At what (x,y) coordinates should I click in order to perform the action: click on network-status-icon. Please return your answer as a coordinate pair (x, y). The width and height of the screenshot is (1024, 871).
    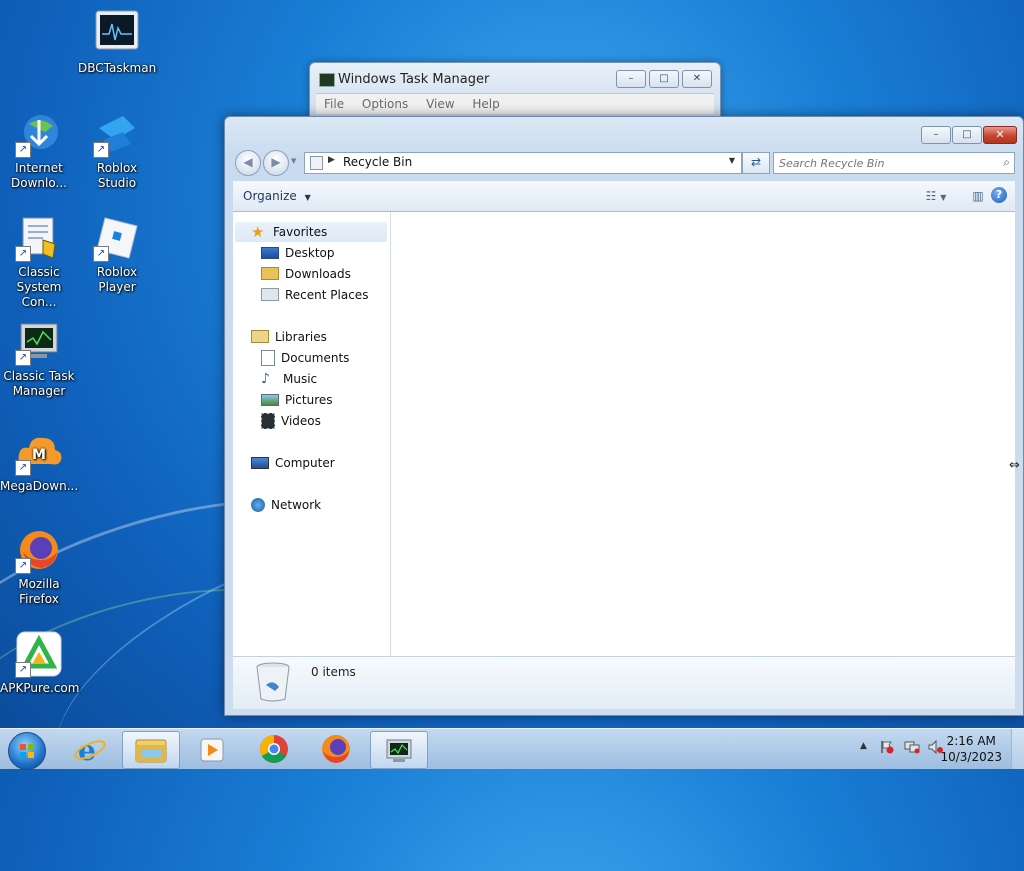
    Looking at the image, I should click on (912, 747).